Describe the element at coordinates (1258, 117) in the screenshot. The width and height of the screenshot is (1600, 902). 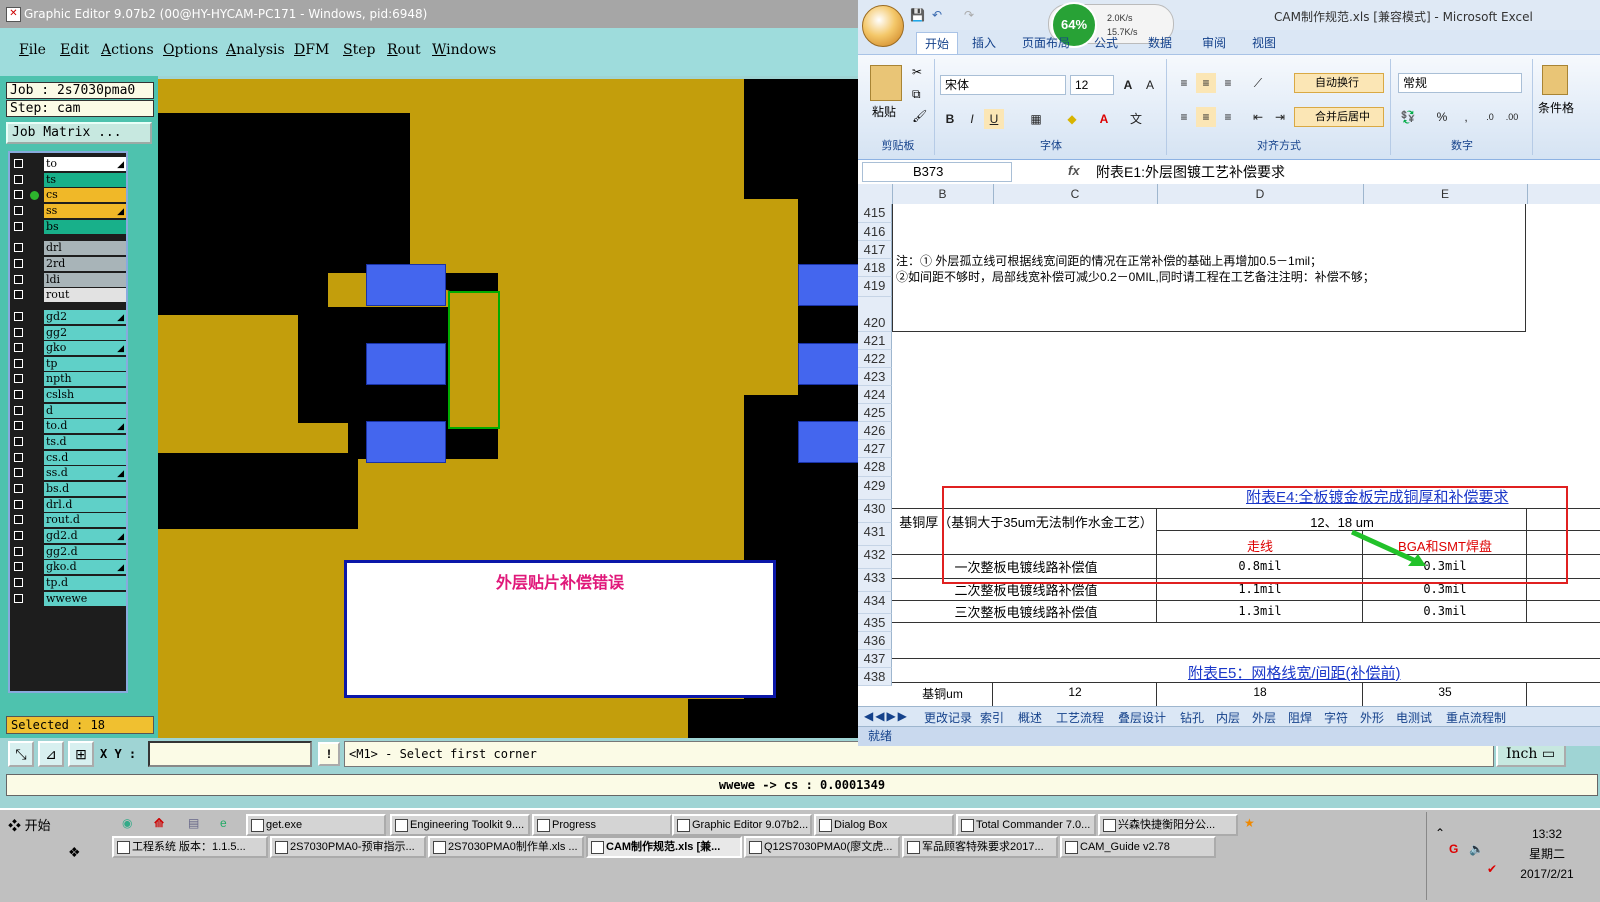
I see `indent-decrease-icon: ⇤` at that location.